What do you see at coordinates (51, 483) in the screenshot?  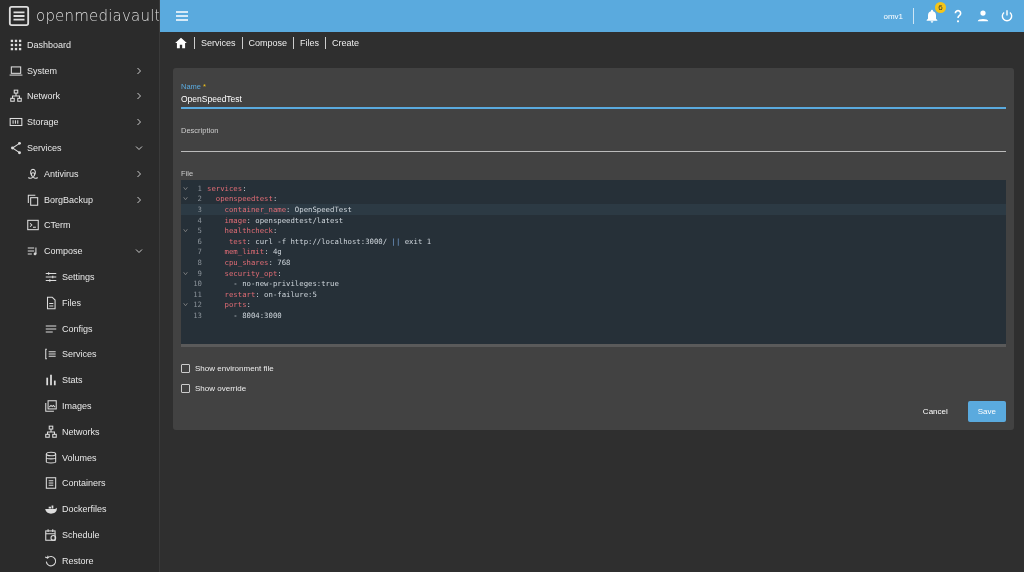 I see `table-icon` at bounding box center [51, 483].